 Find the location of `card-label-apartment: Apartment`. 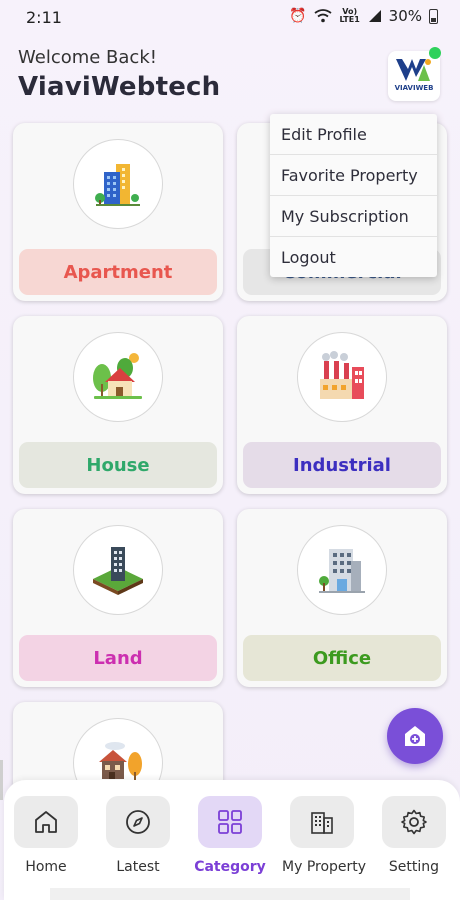

card-label-apartment: Apartment is located at coordinates (118, 272).